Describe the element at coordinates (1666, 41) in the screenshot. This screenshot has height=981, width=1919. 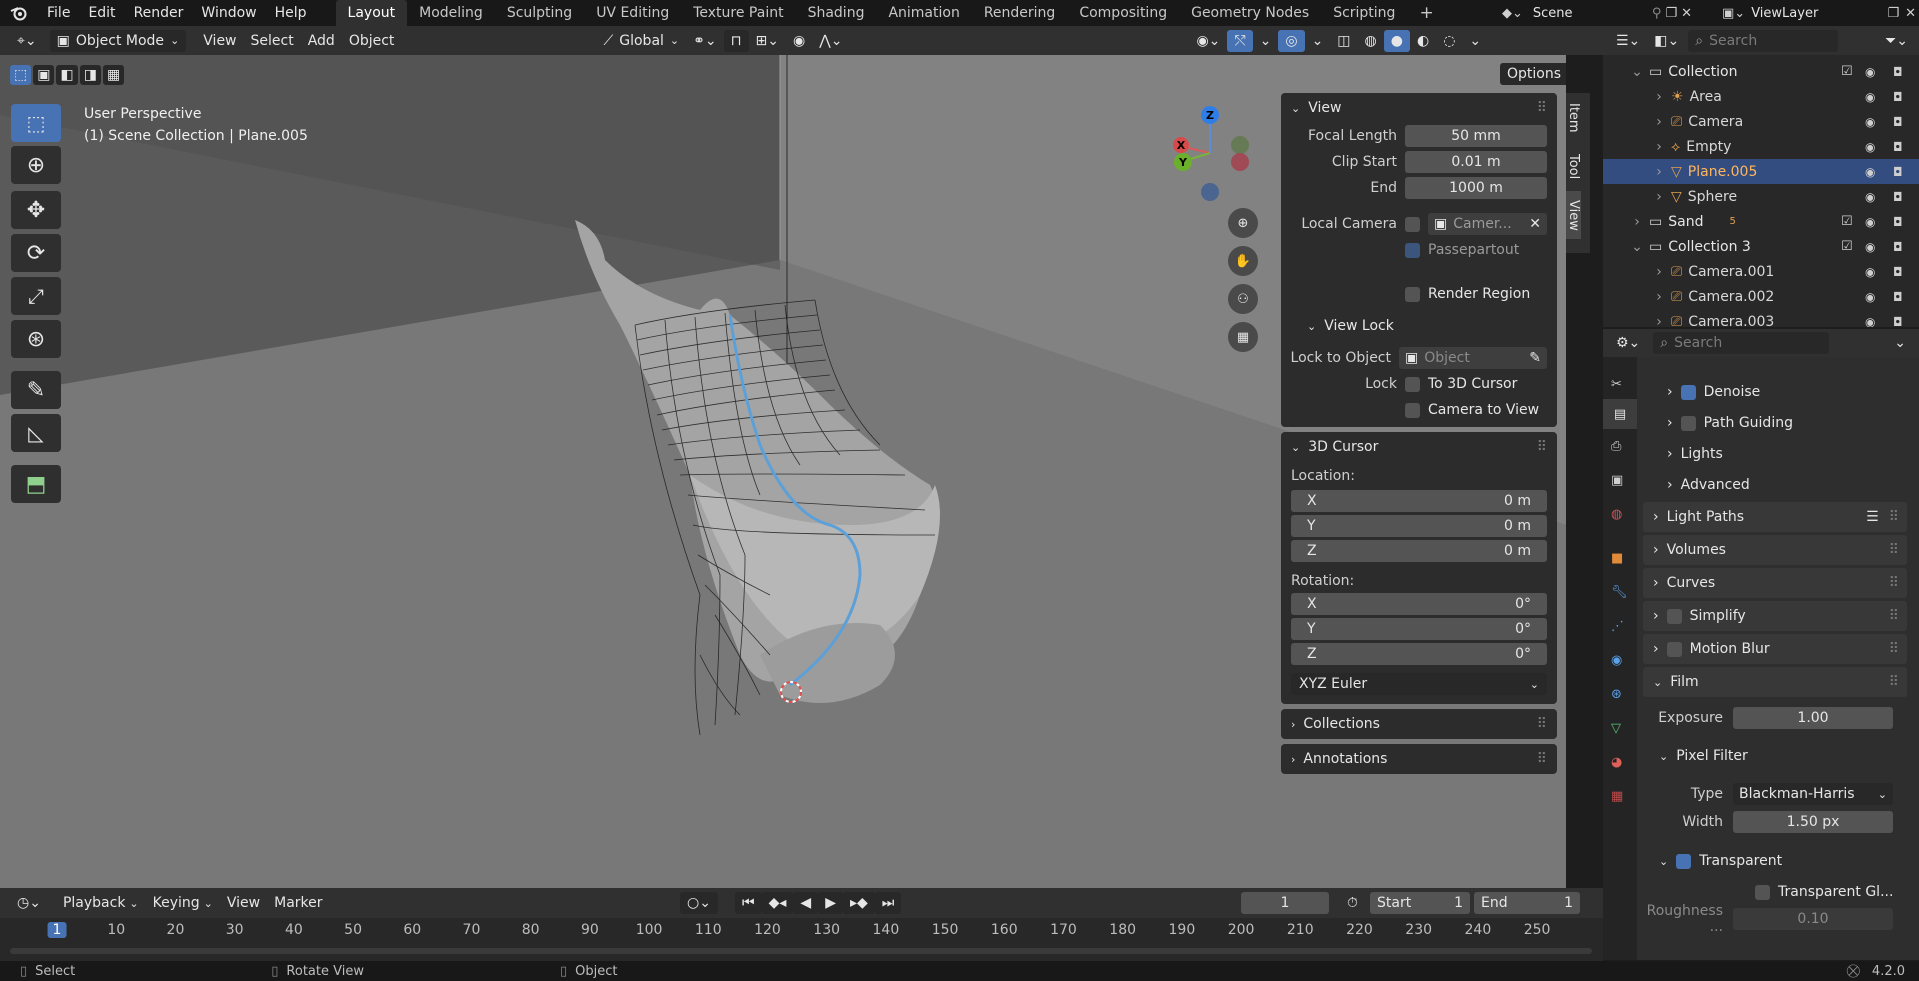
I see `display-mode-button: ◧⌄` at that location.